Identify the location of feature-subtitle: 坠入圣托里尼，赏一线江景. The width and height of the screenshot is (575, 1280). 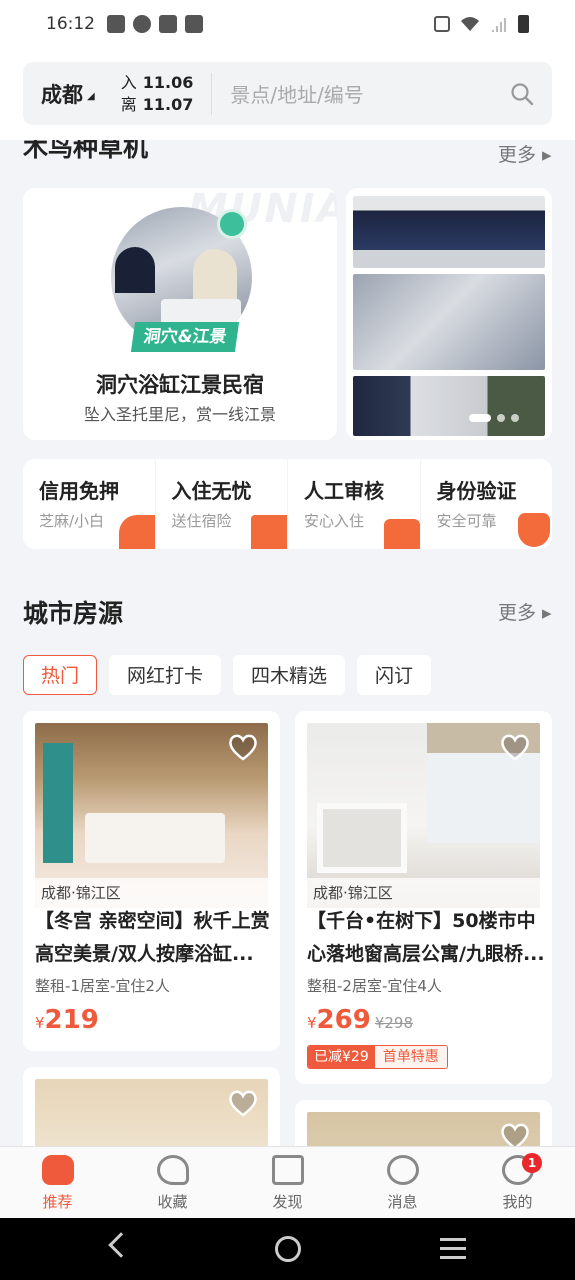
(179, 414).